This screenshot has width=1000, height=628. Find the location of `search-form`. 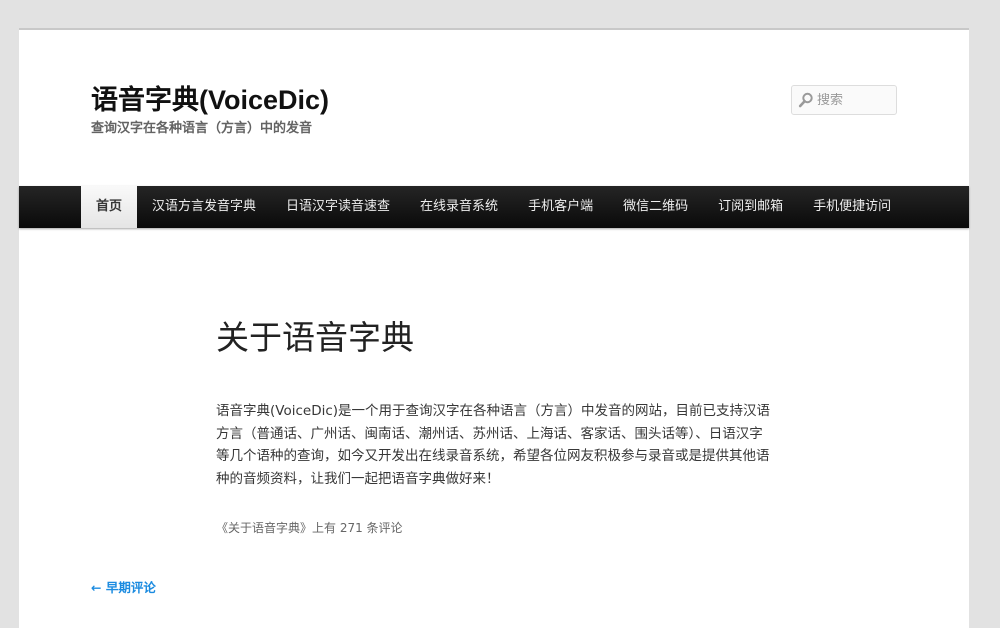

search-form is located at coordinates (844, 100).